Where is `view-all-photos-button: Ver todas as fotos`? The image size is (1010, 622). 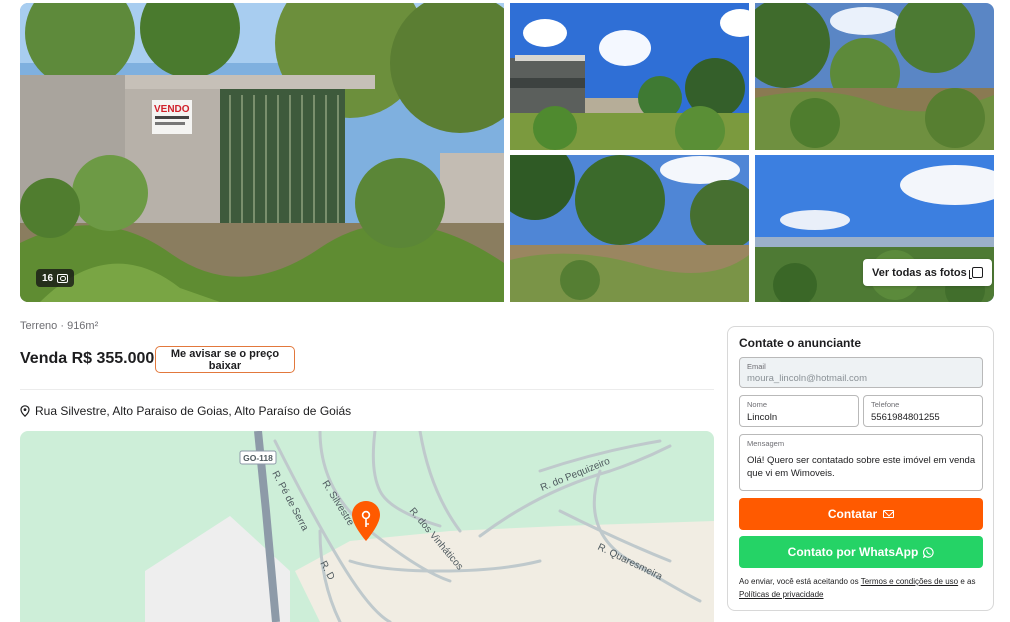 view-all-photos-button: Ver todas as fotos is located at coordinates (927, 272).